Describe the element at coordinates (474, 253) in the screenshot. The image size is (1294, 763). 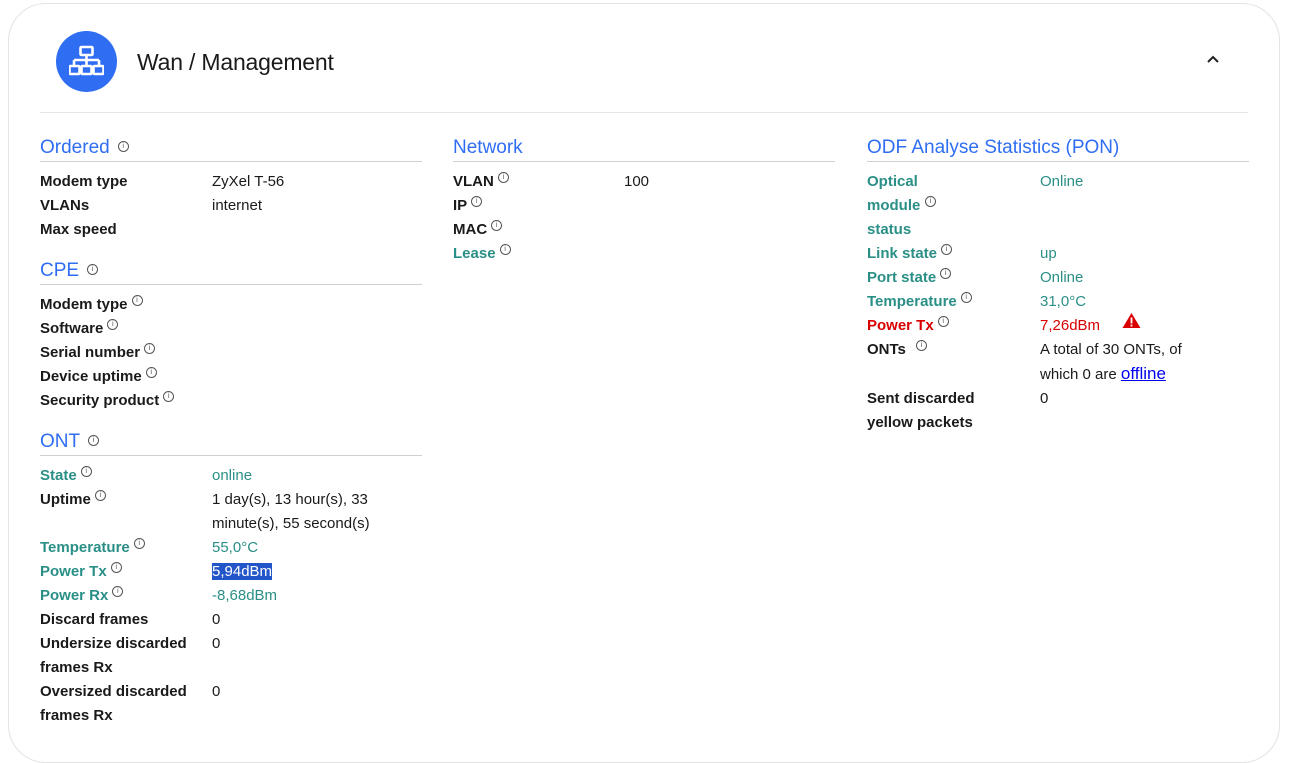
I see `field-label: Lease` at that location.